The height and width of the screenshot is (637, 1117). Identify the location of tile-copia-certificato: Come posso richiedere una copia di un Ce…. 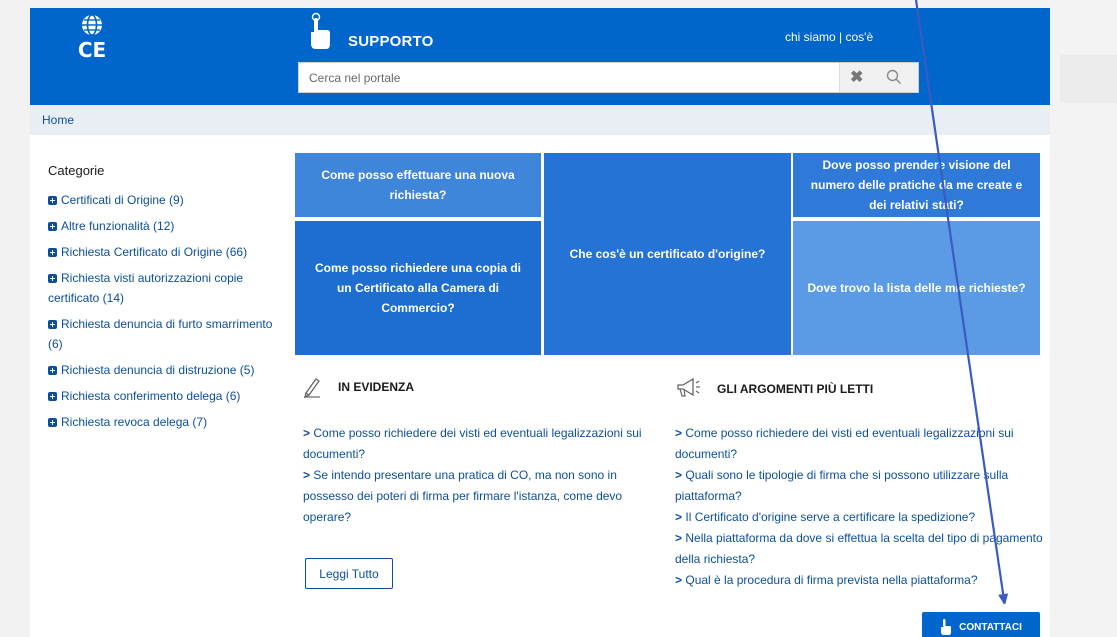
(418, 288).